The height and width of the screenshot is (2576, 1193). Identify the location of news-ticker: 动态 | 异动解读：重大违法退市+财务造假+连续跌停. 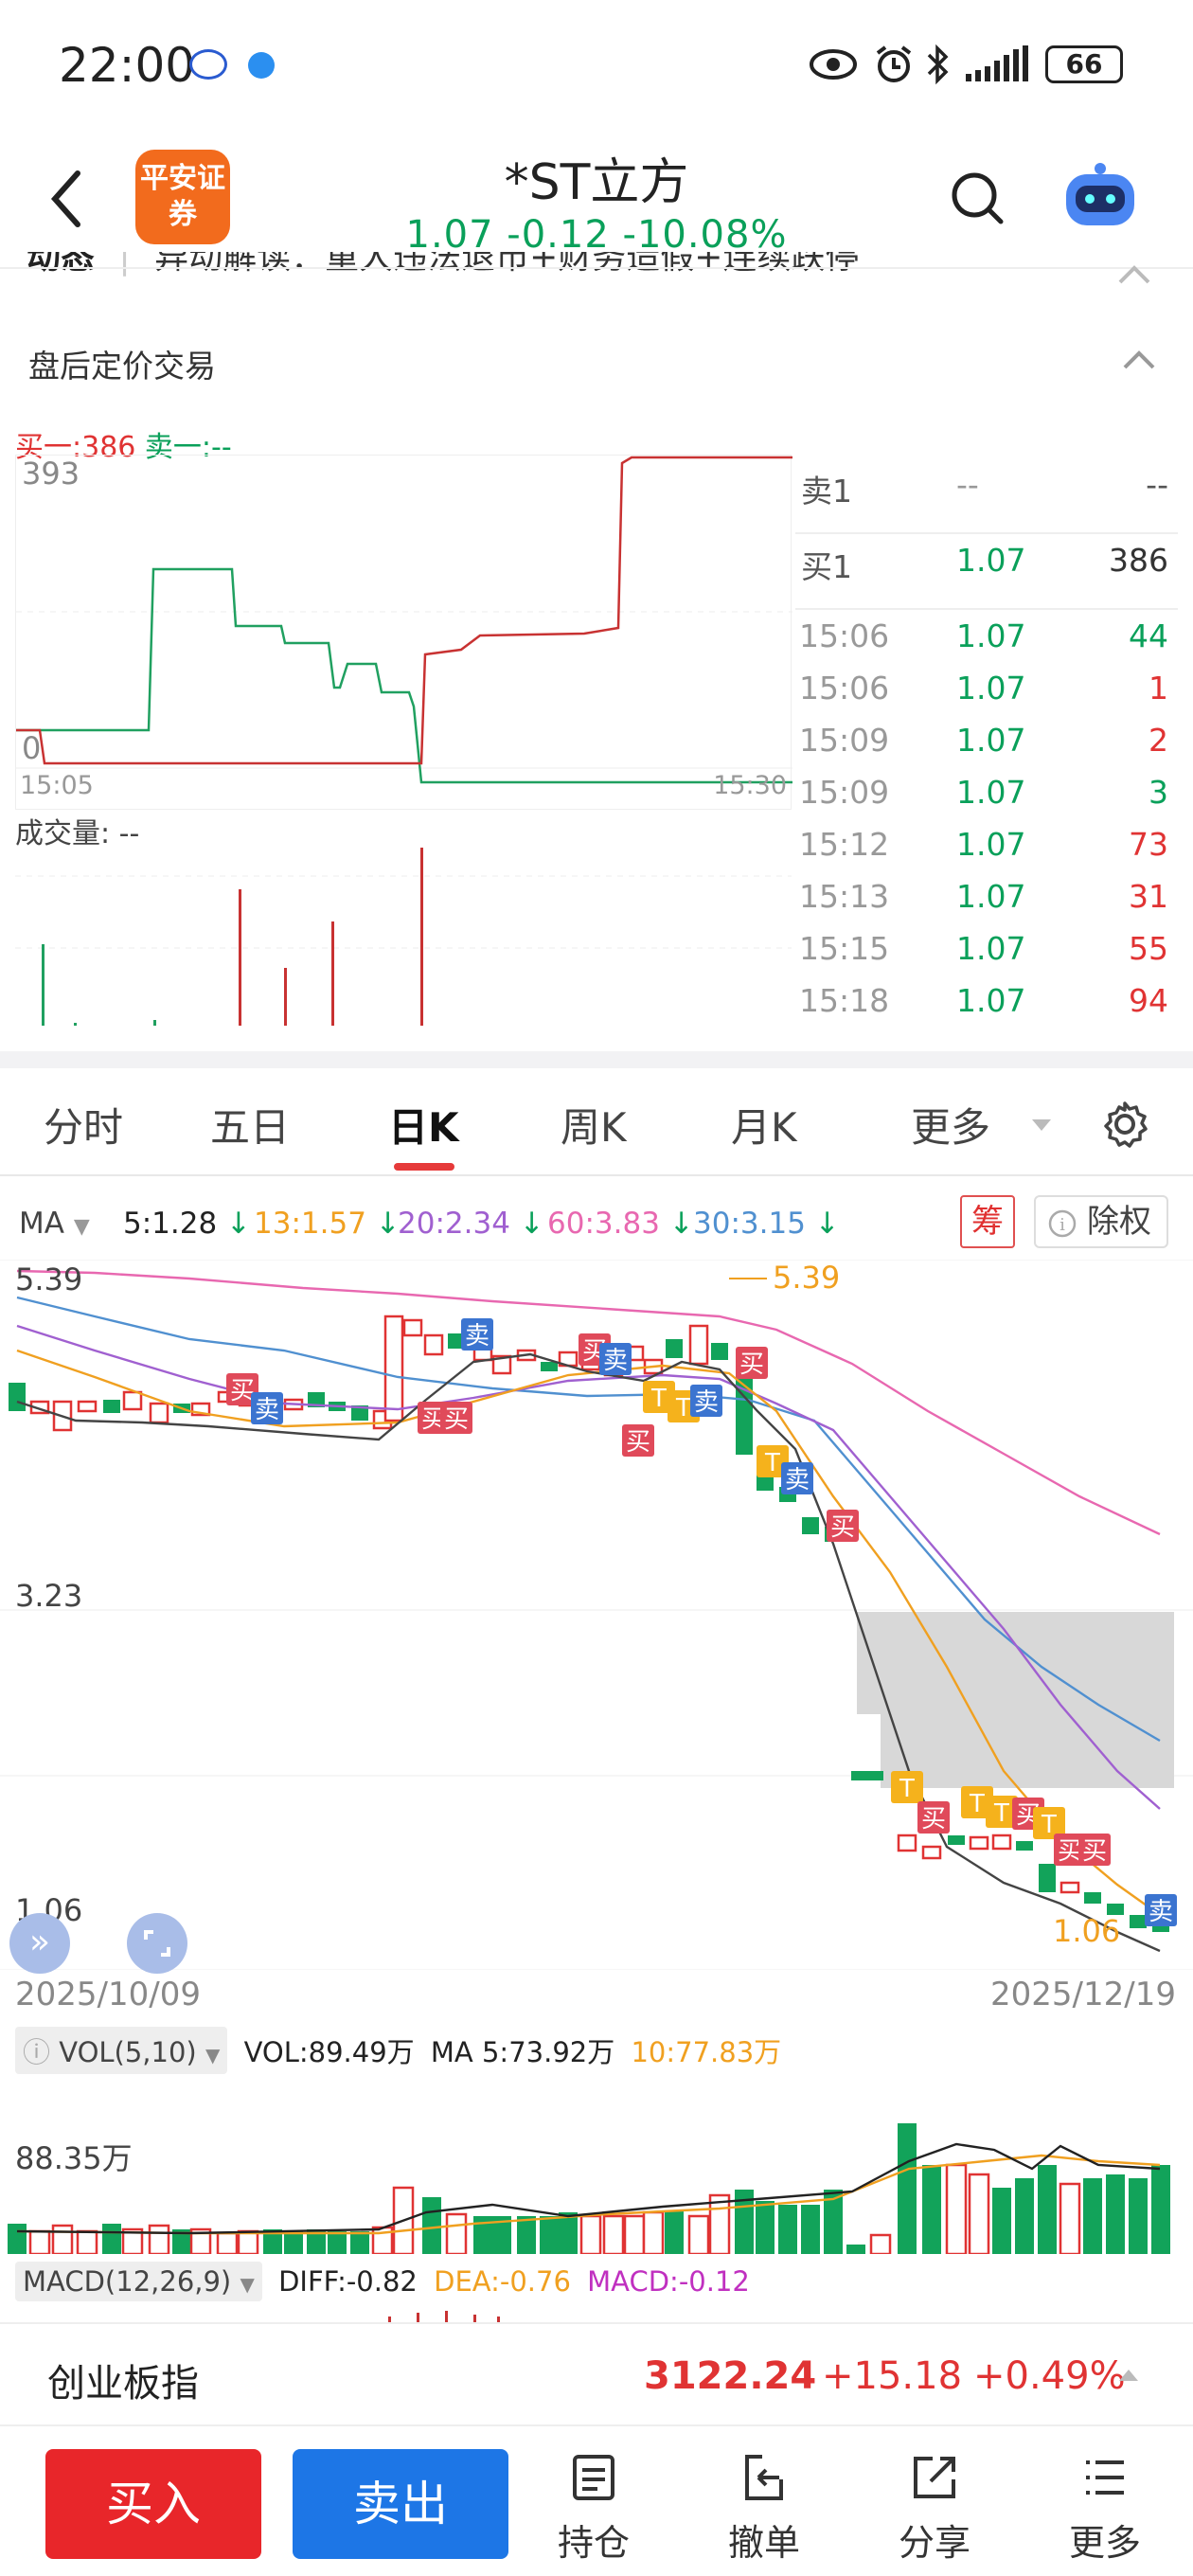
(571, 266).